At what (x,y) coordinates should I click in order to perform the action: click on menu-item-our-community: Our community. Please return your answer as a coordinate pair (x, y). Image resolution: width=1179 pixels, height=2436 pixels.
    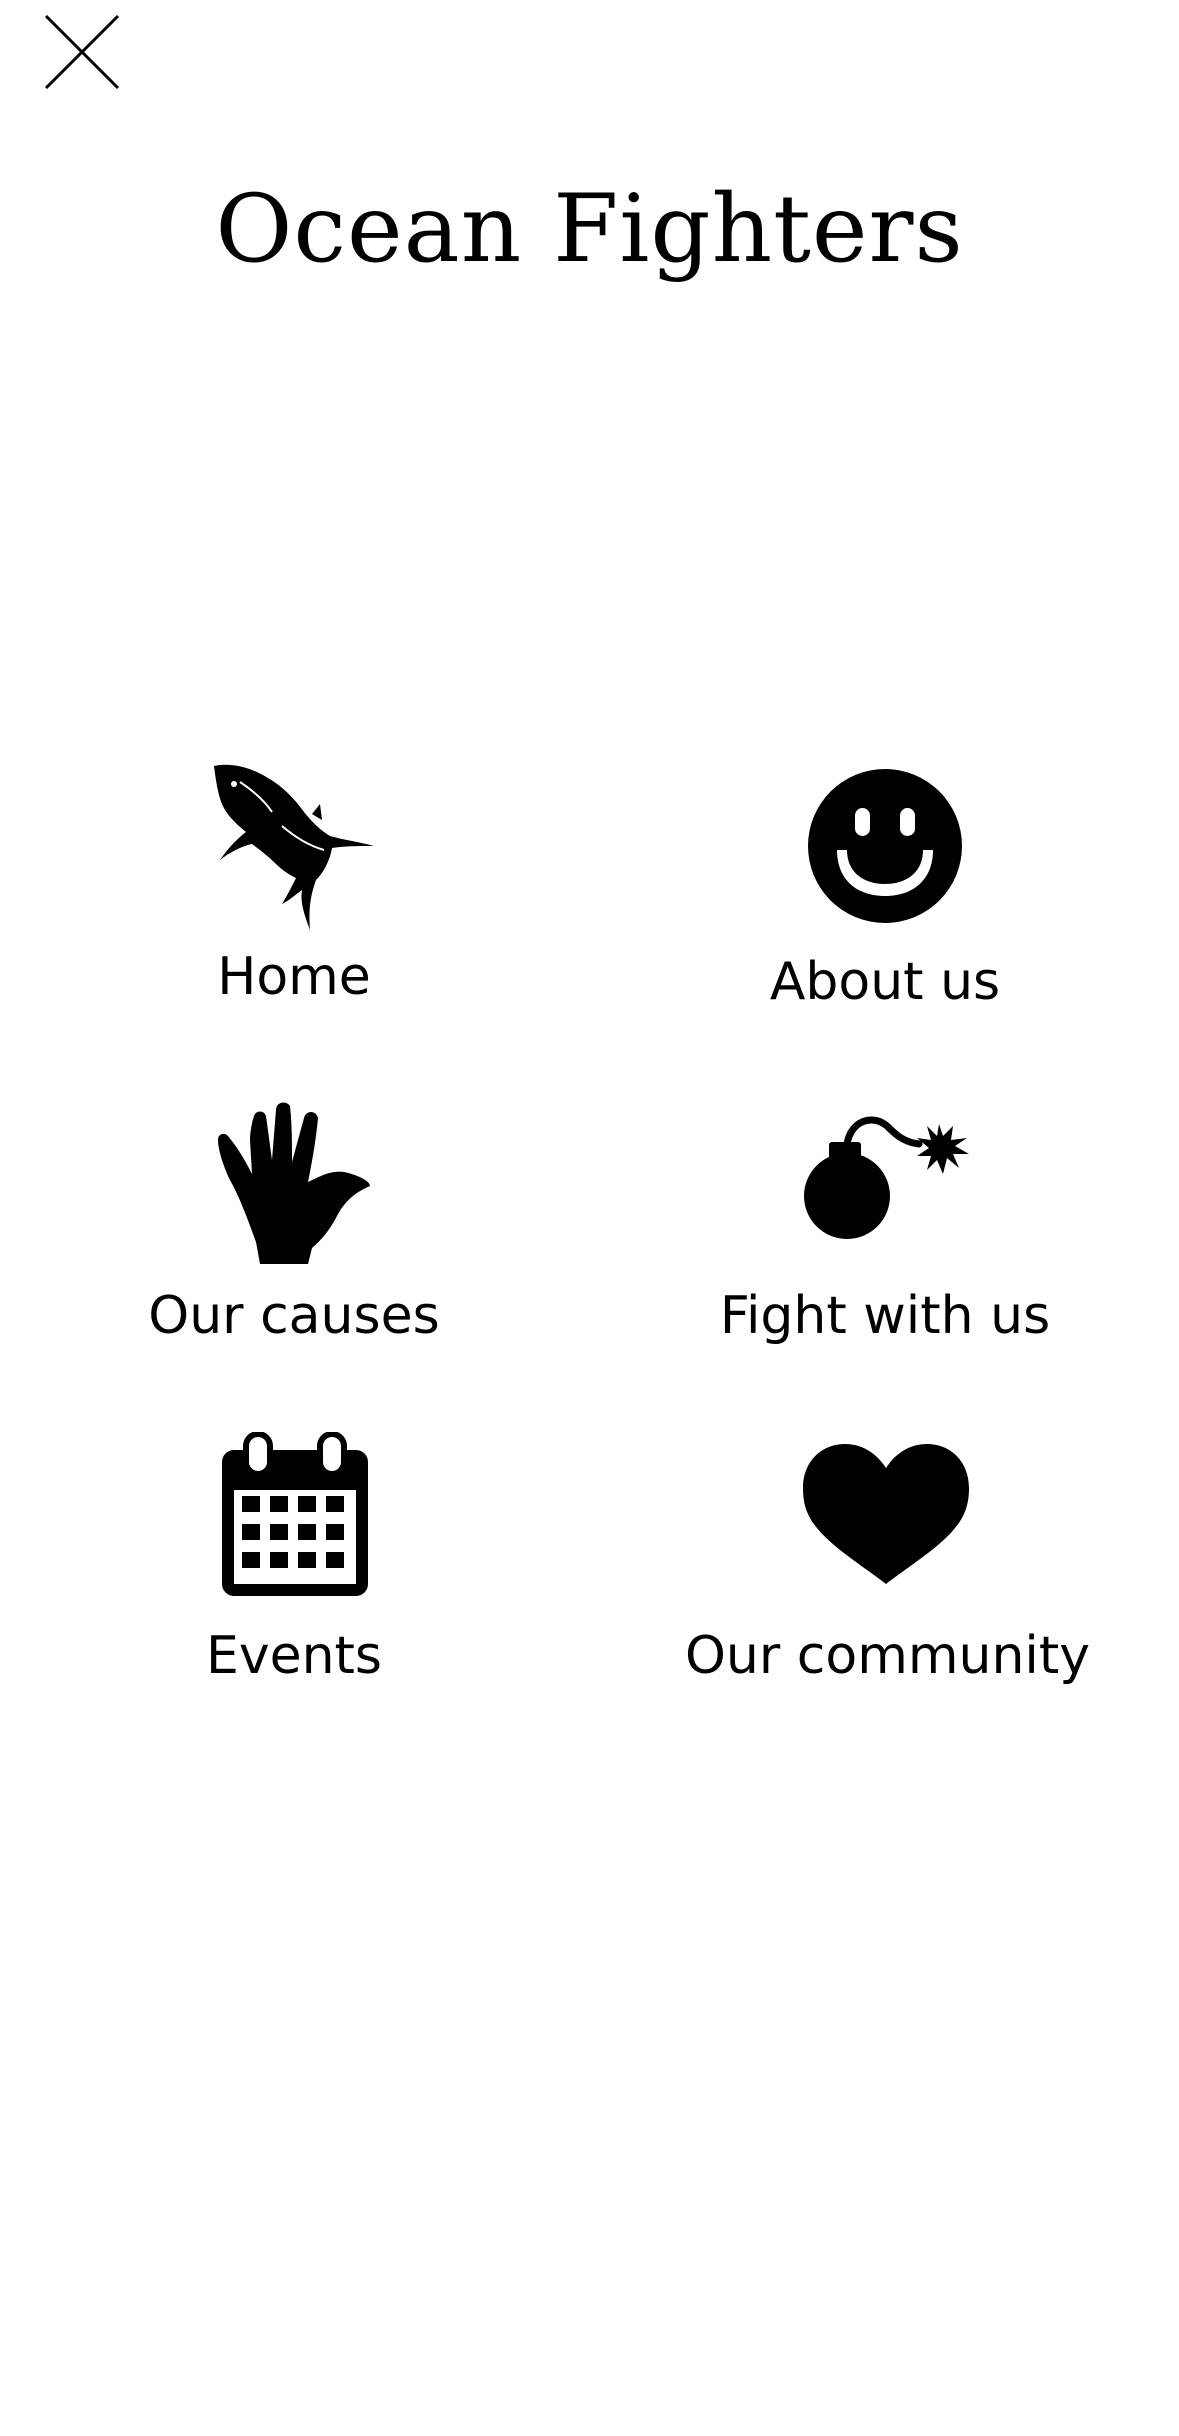
    Looking at the image, I should click on (888, 1560).